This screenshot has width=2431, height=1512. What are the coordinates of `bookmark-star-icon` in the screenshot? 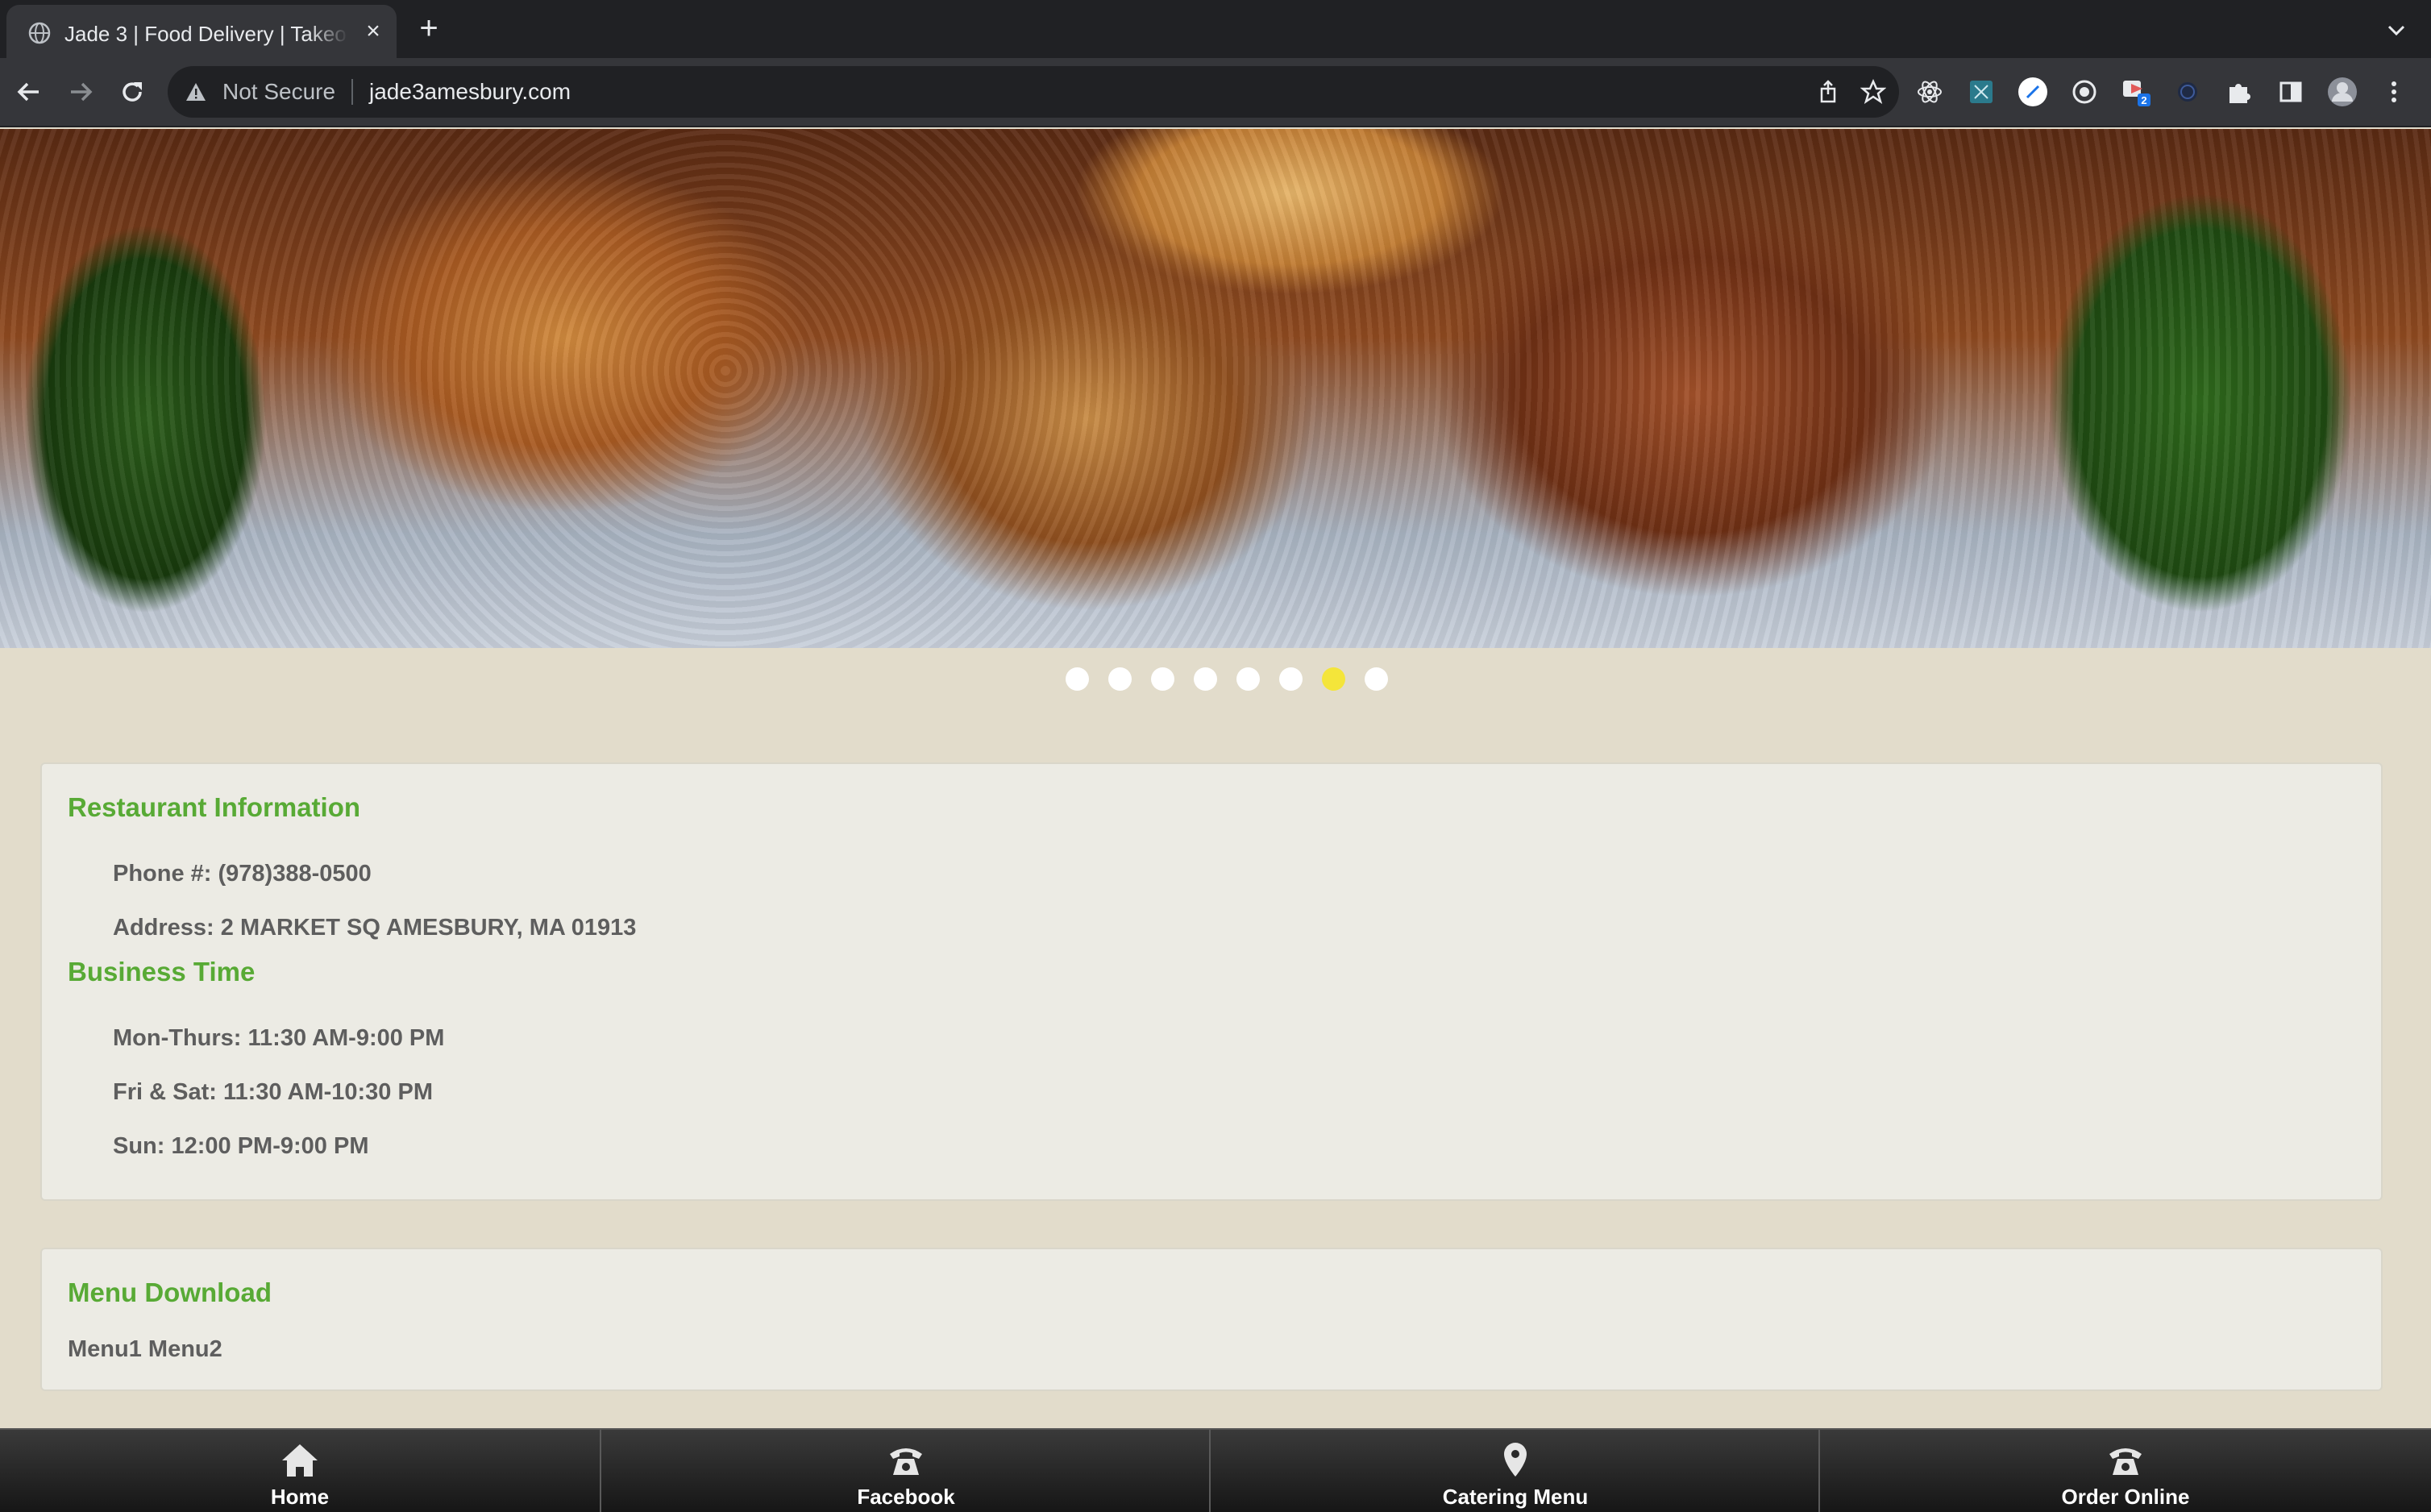 It's located at (1873, 92).